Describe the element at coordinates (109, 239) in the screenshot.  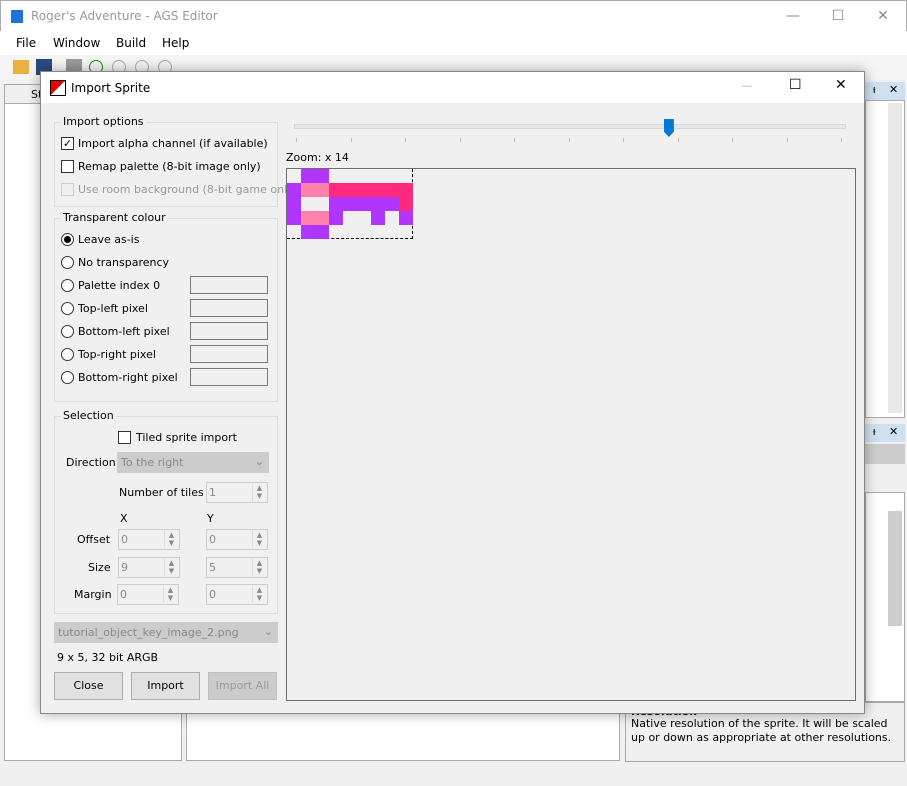
I see `transparent-option-label: Leave as-is` at that location.